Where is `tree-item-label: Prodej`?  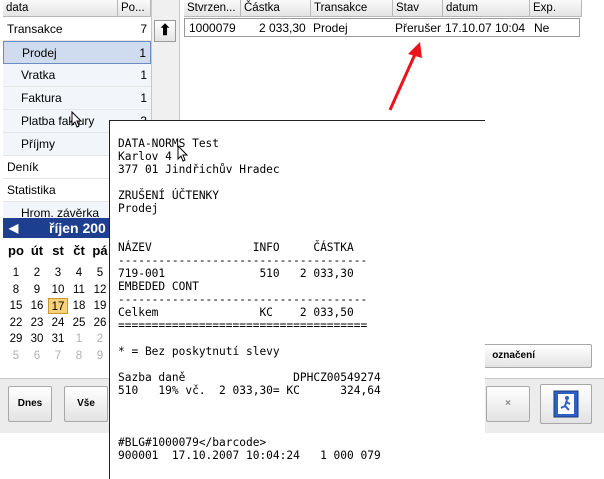 tree-item-label: Prodej is located at coordinates (39, 53).